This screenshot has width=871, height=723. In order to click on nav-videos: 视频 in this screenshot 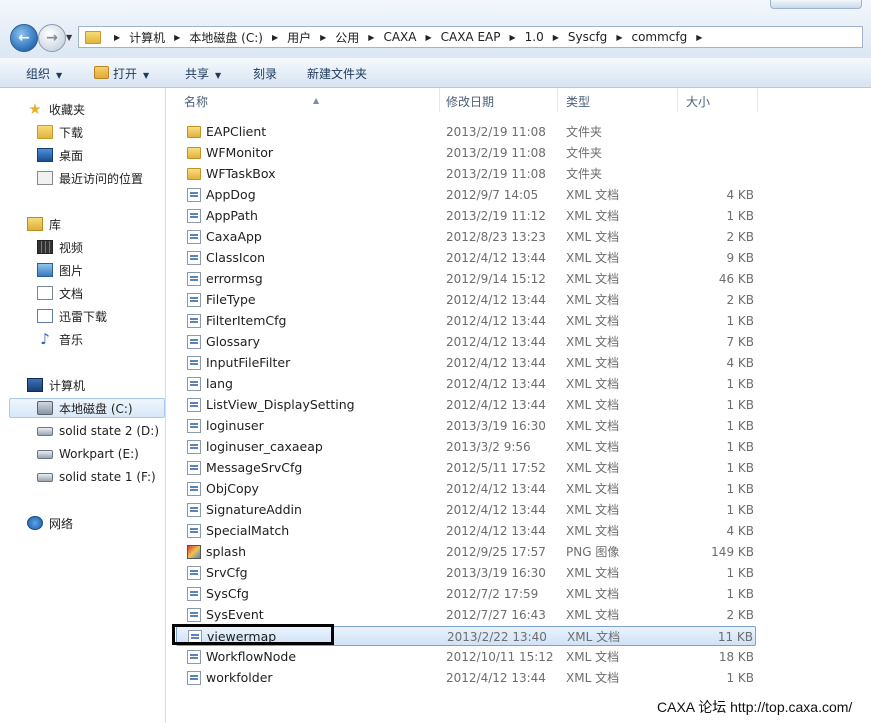, I will do `click(60, 247)`.